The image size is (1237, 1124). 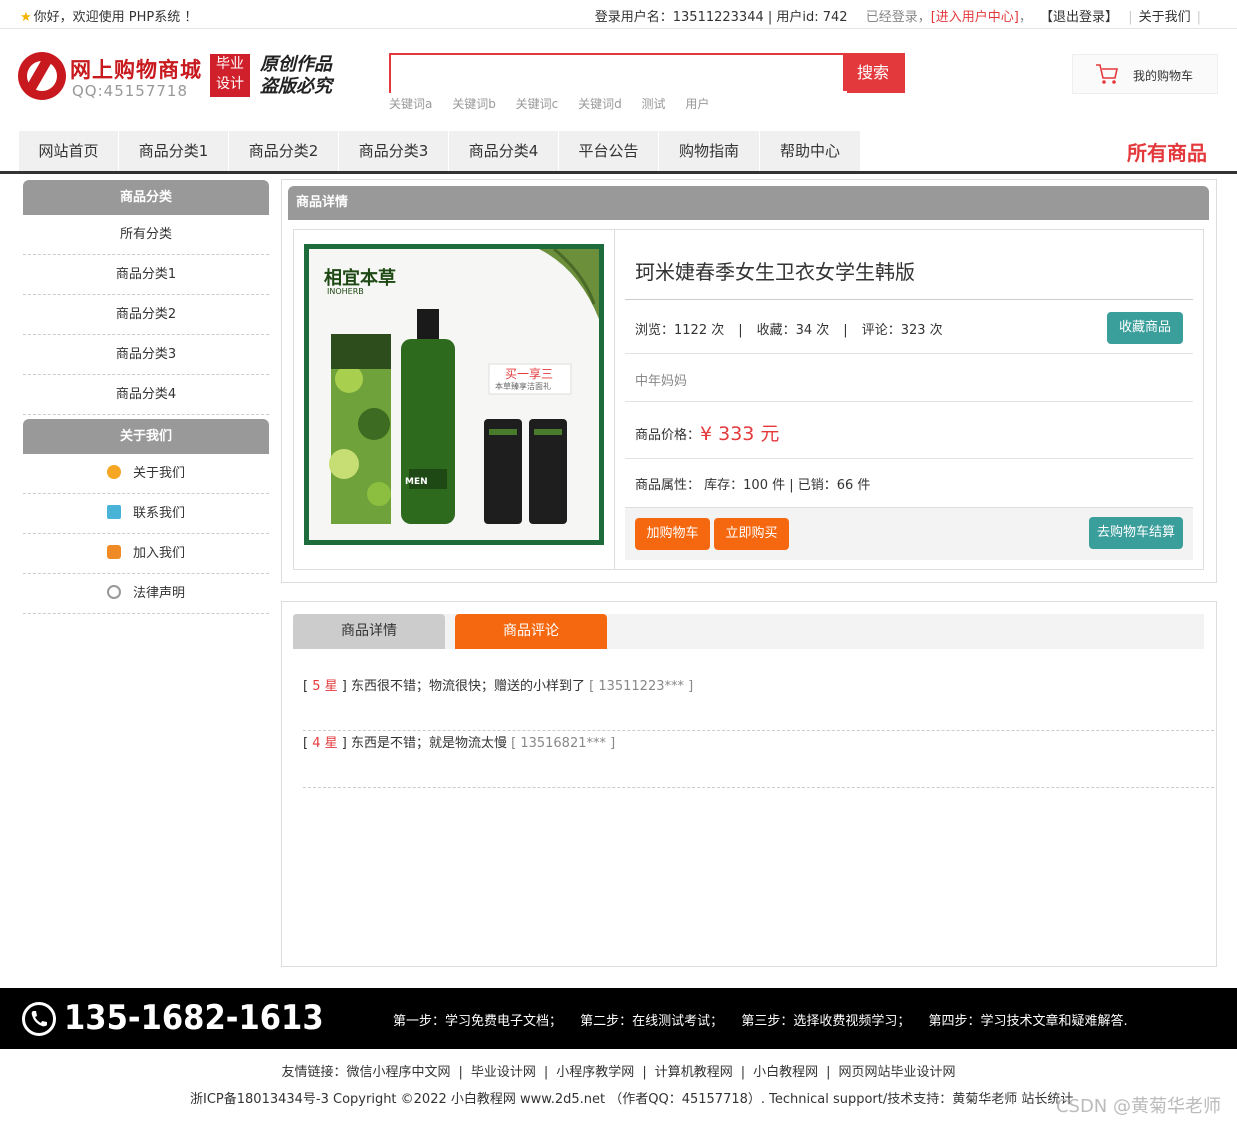 I want to click on keyword-link: 测试, so click(x=654, y=104).